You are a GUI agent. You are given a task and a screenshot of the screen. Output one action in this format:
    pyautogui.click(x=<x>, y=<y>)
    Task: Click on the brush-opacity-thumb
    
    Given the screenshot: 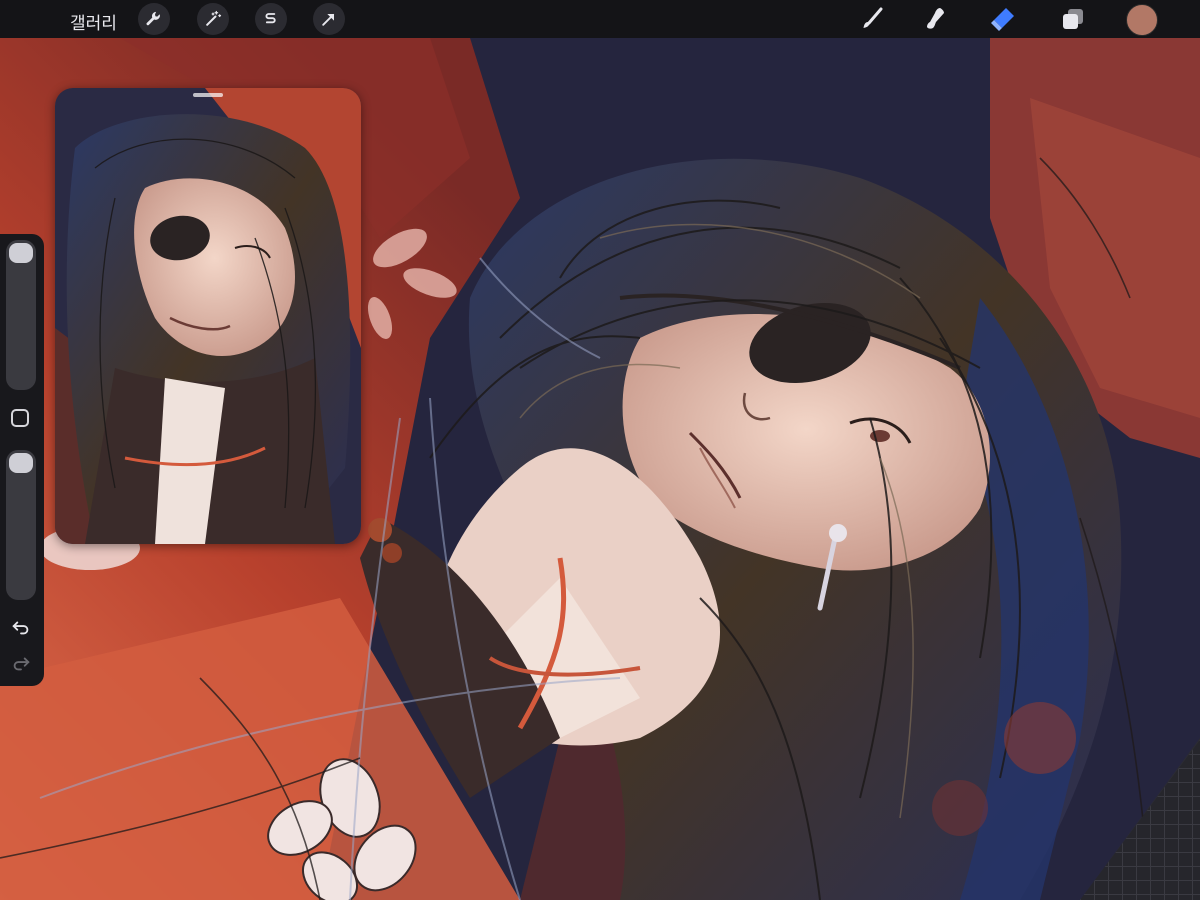 What is the action you would take?
    pyautogui.click(x=21, y=463)
    